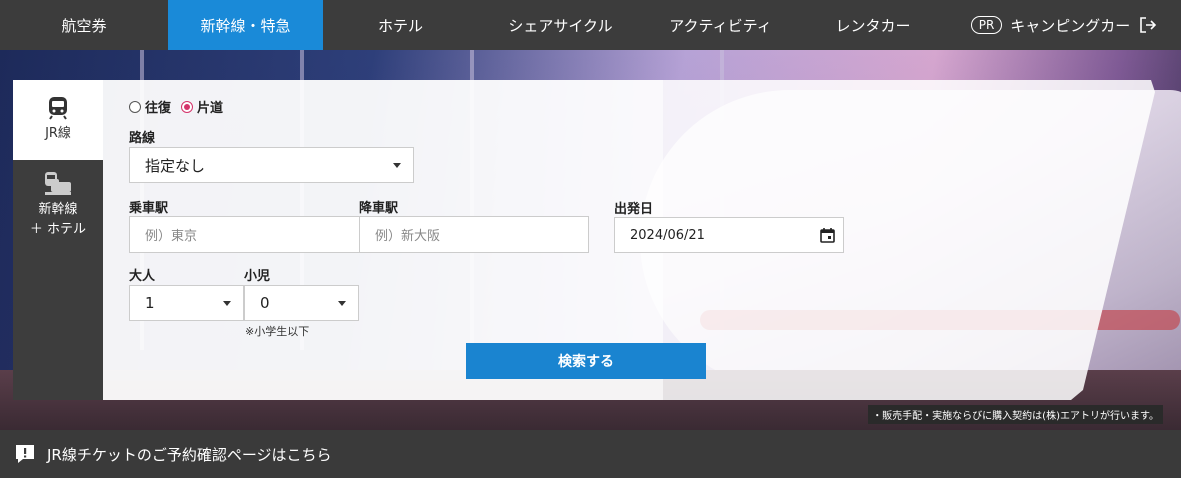  I want to click on route-select: 指定なし, so click(271, 165).